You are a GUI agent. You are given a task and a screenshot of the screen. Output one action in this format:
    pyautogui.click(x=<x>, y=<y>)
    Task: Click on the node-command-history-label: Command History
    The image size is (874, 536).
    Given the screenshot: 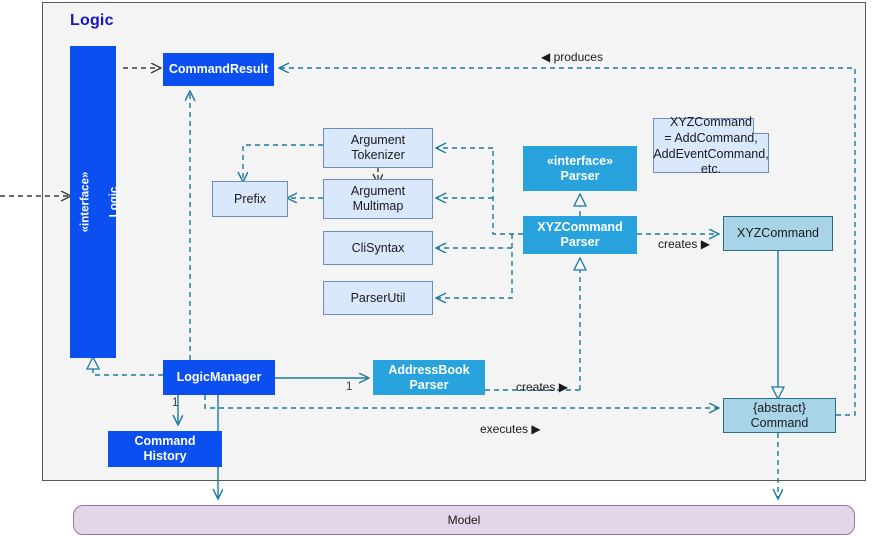 What is the action you would take?
    pyautogui.click(x=165, y=448)
    